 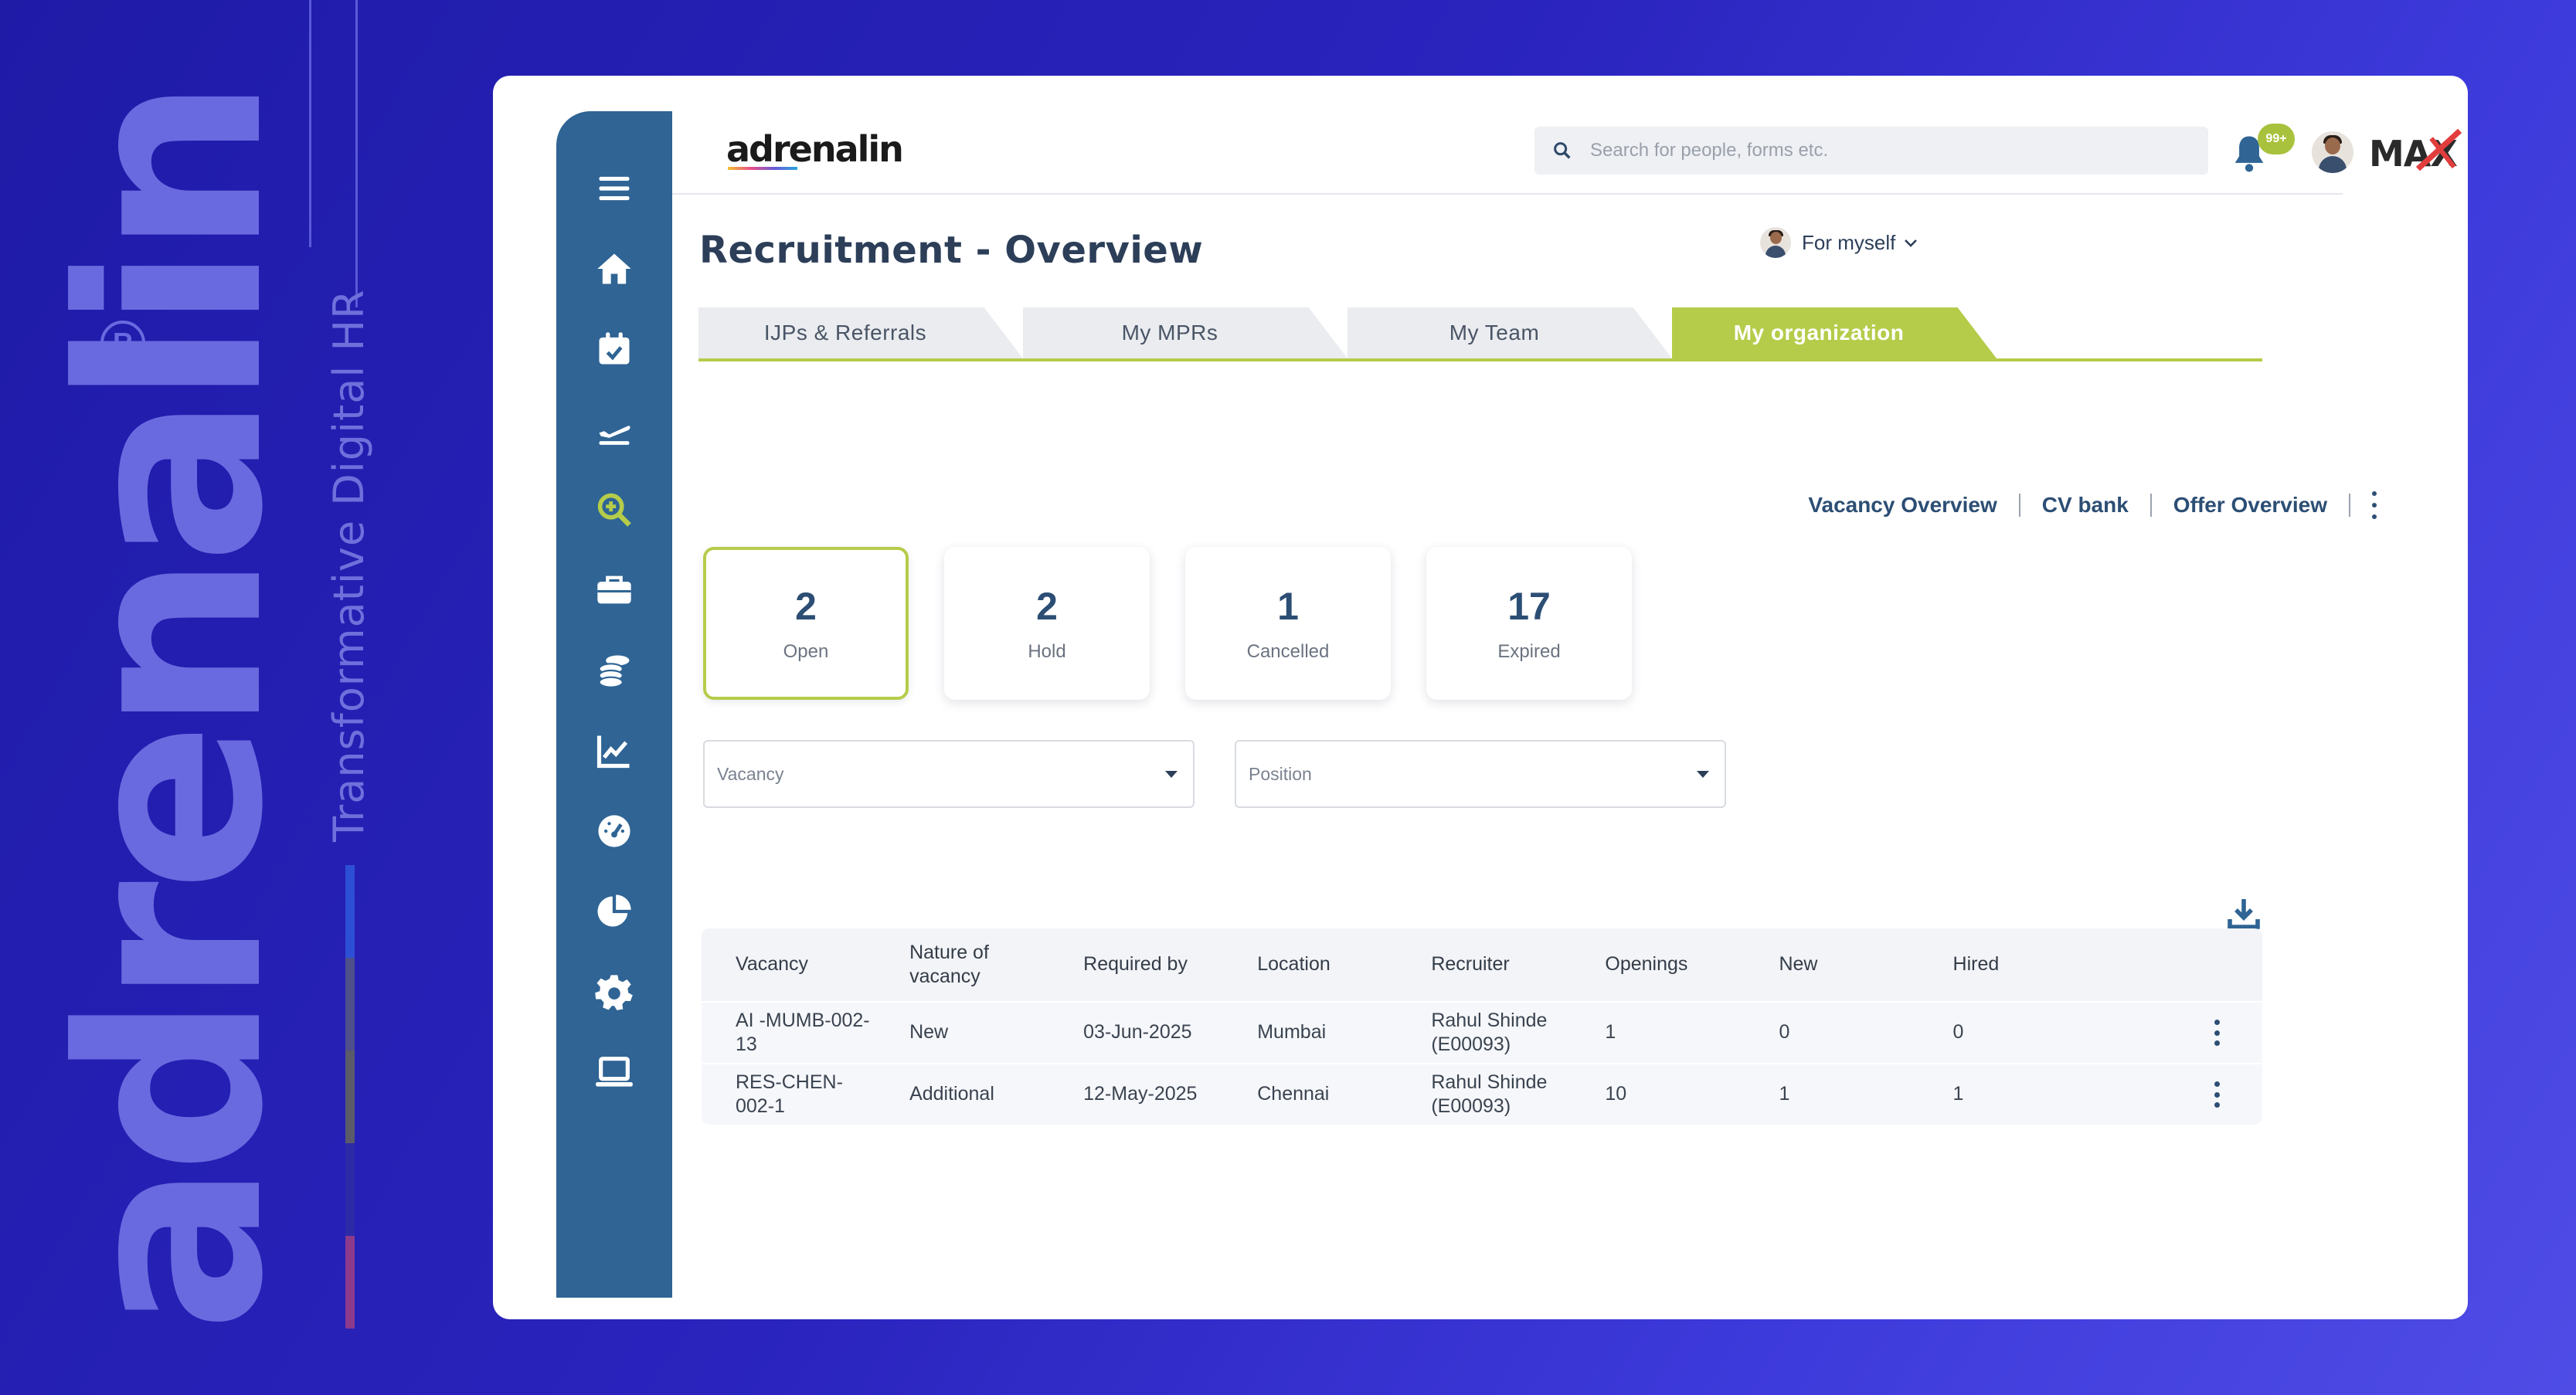 What do you see at coordinates (929, 1032) in the screenshot?
I see `table-cell: New` at bounding box center [929, 1032].